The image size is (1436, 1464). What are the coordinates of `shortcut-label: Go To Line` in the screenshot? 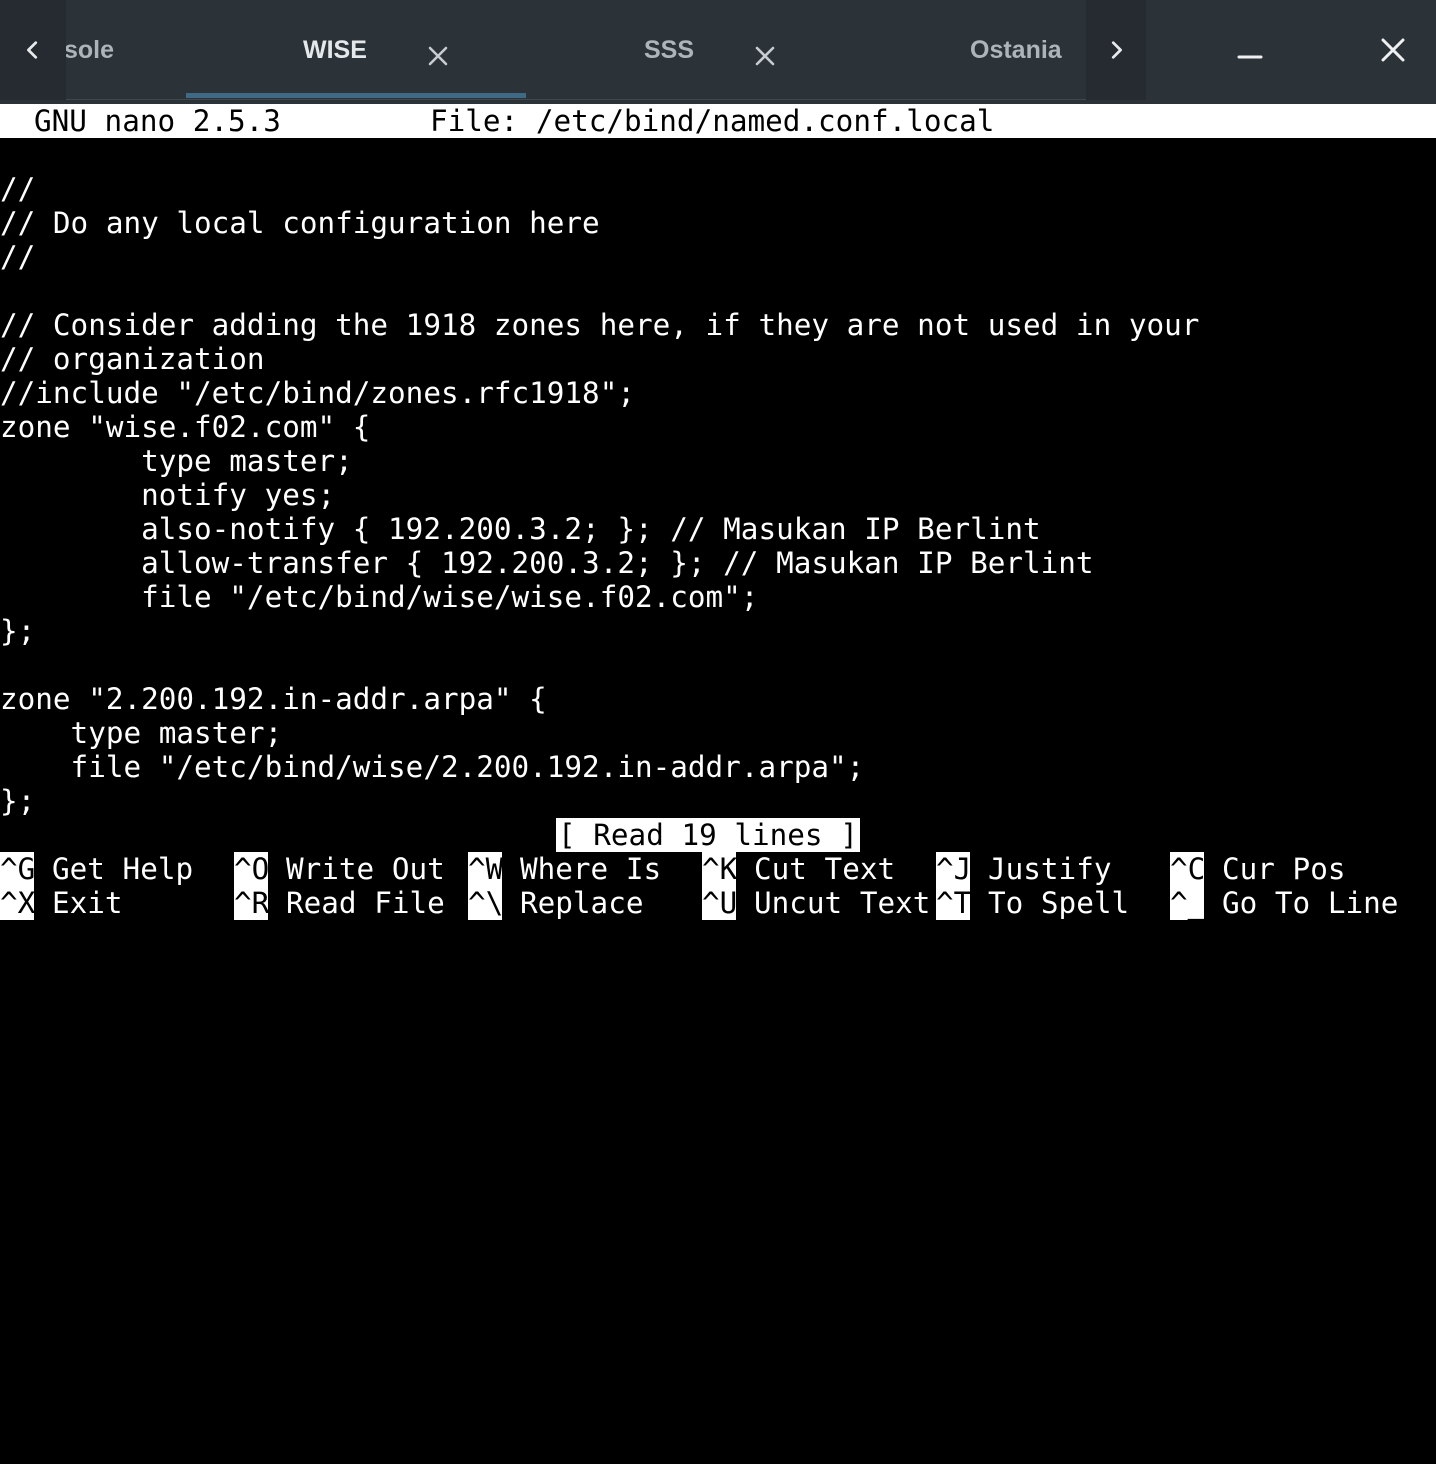 It's located at (1310, 903).